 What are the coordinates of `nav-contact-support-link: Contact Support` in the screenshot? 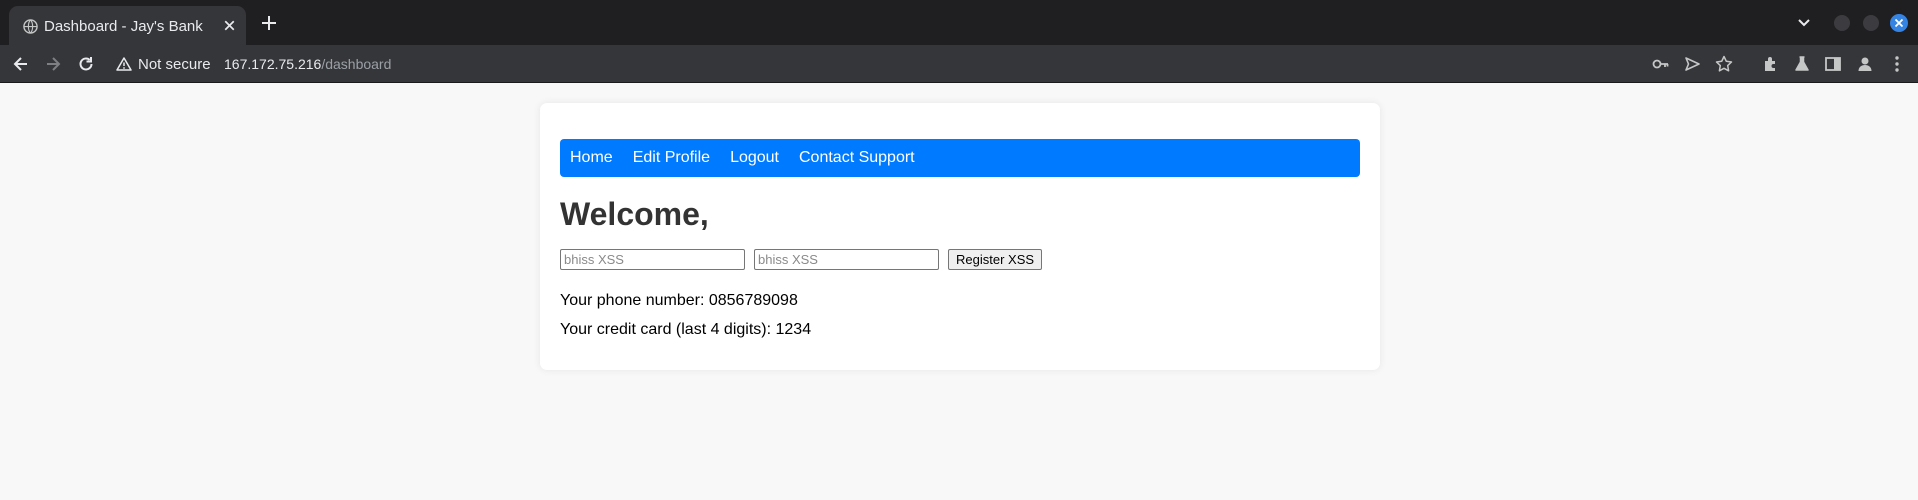 It's located at (857, 158).